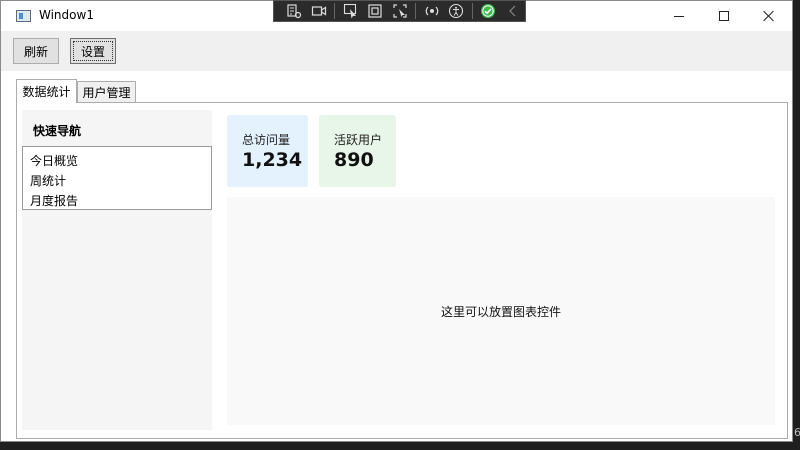 This screenshot has width=800, height=450. I want to click on background-edge-text: 6, so click(797, 432).